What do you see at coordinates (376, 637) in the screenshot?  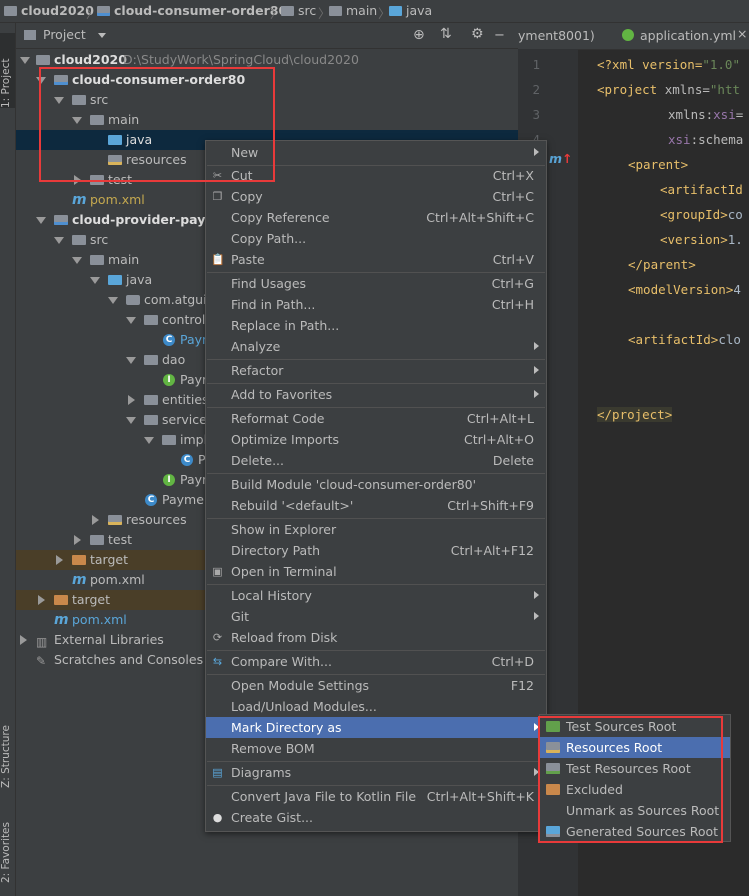 I see `menu-item-reload-from-disk: ⟳ Reload from Disk` at bounding box center [376, 637].